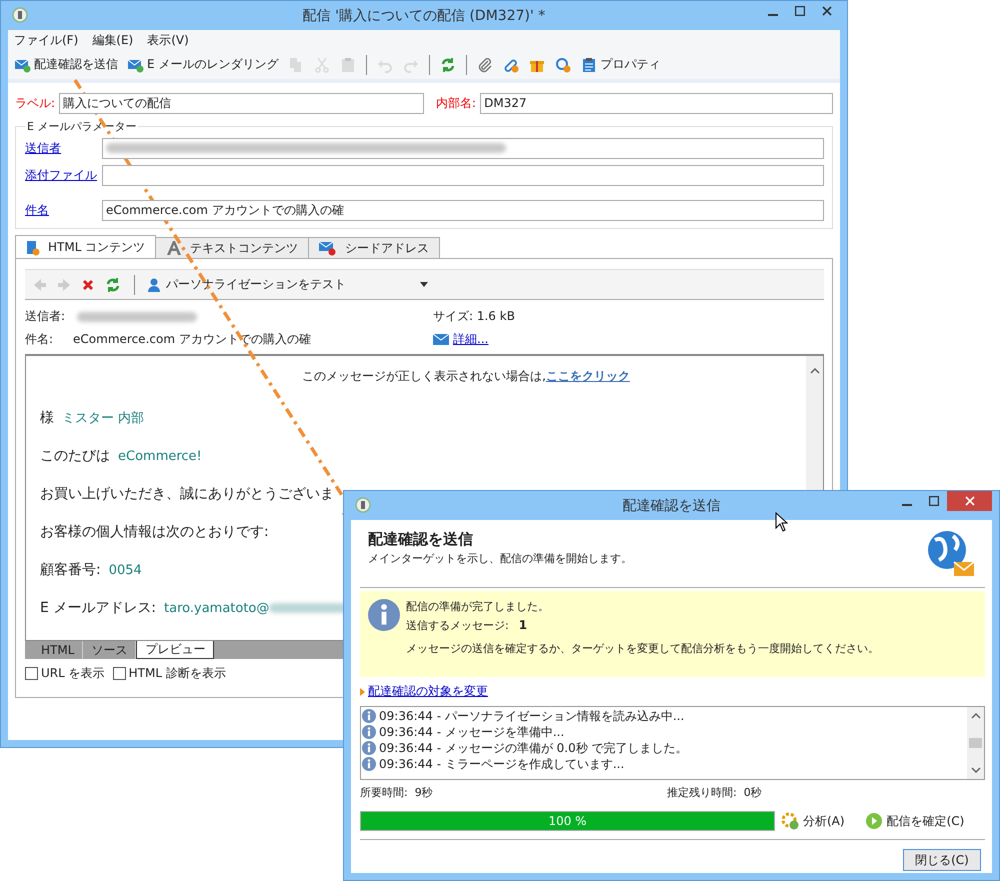 The width and height of the screenshot is (1000, 881). What do you see at coordinates (217, 608) in the screenshot?
I see `personalized-value: taro.yamatoto@` at bounding box center [217, 608].